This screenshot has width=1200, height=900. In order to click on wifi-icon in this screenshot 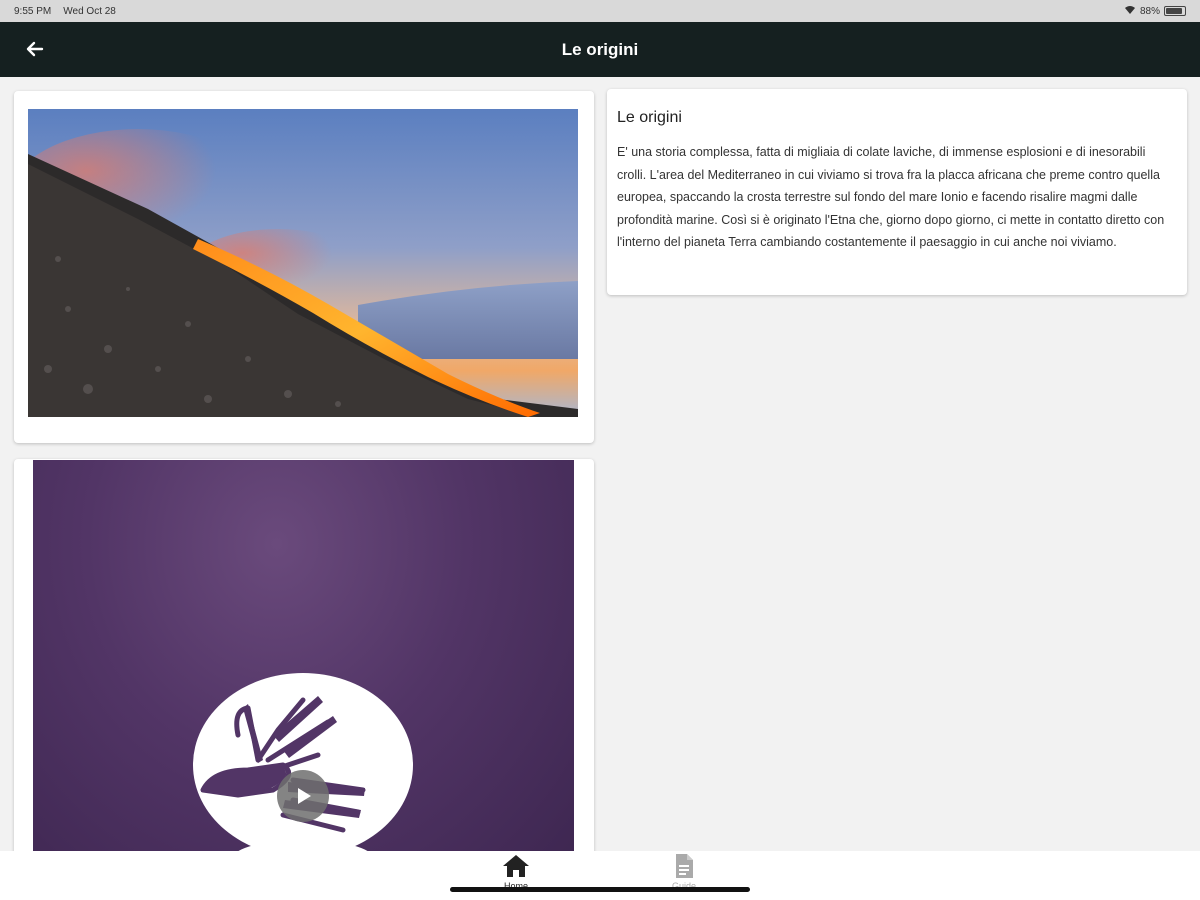, I will do `click(1130, 11)`.